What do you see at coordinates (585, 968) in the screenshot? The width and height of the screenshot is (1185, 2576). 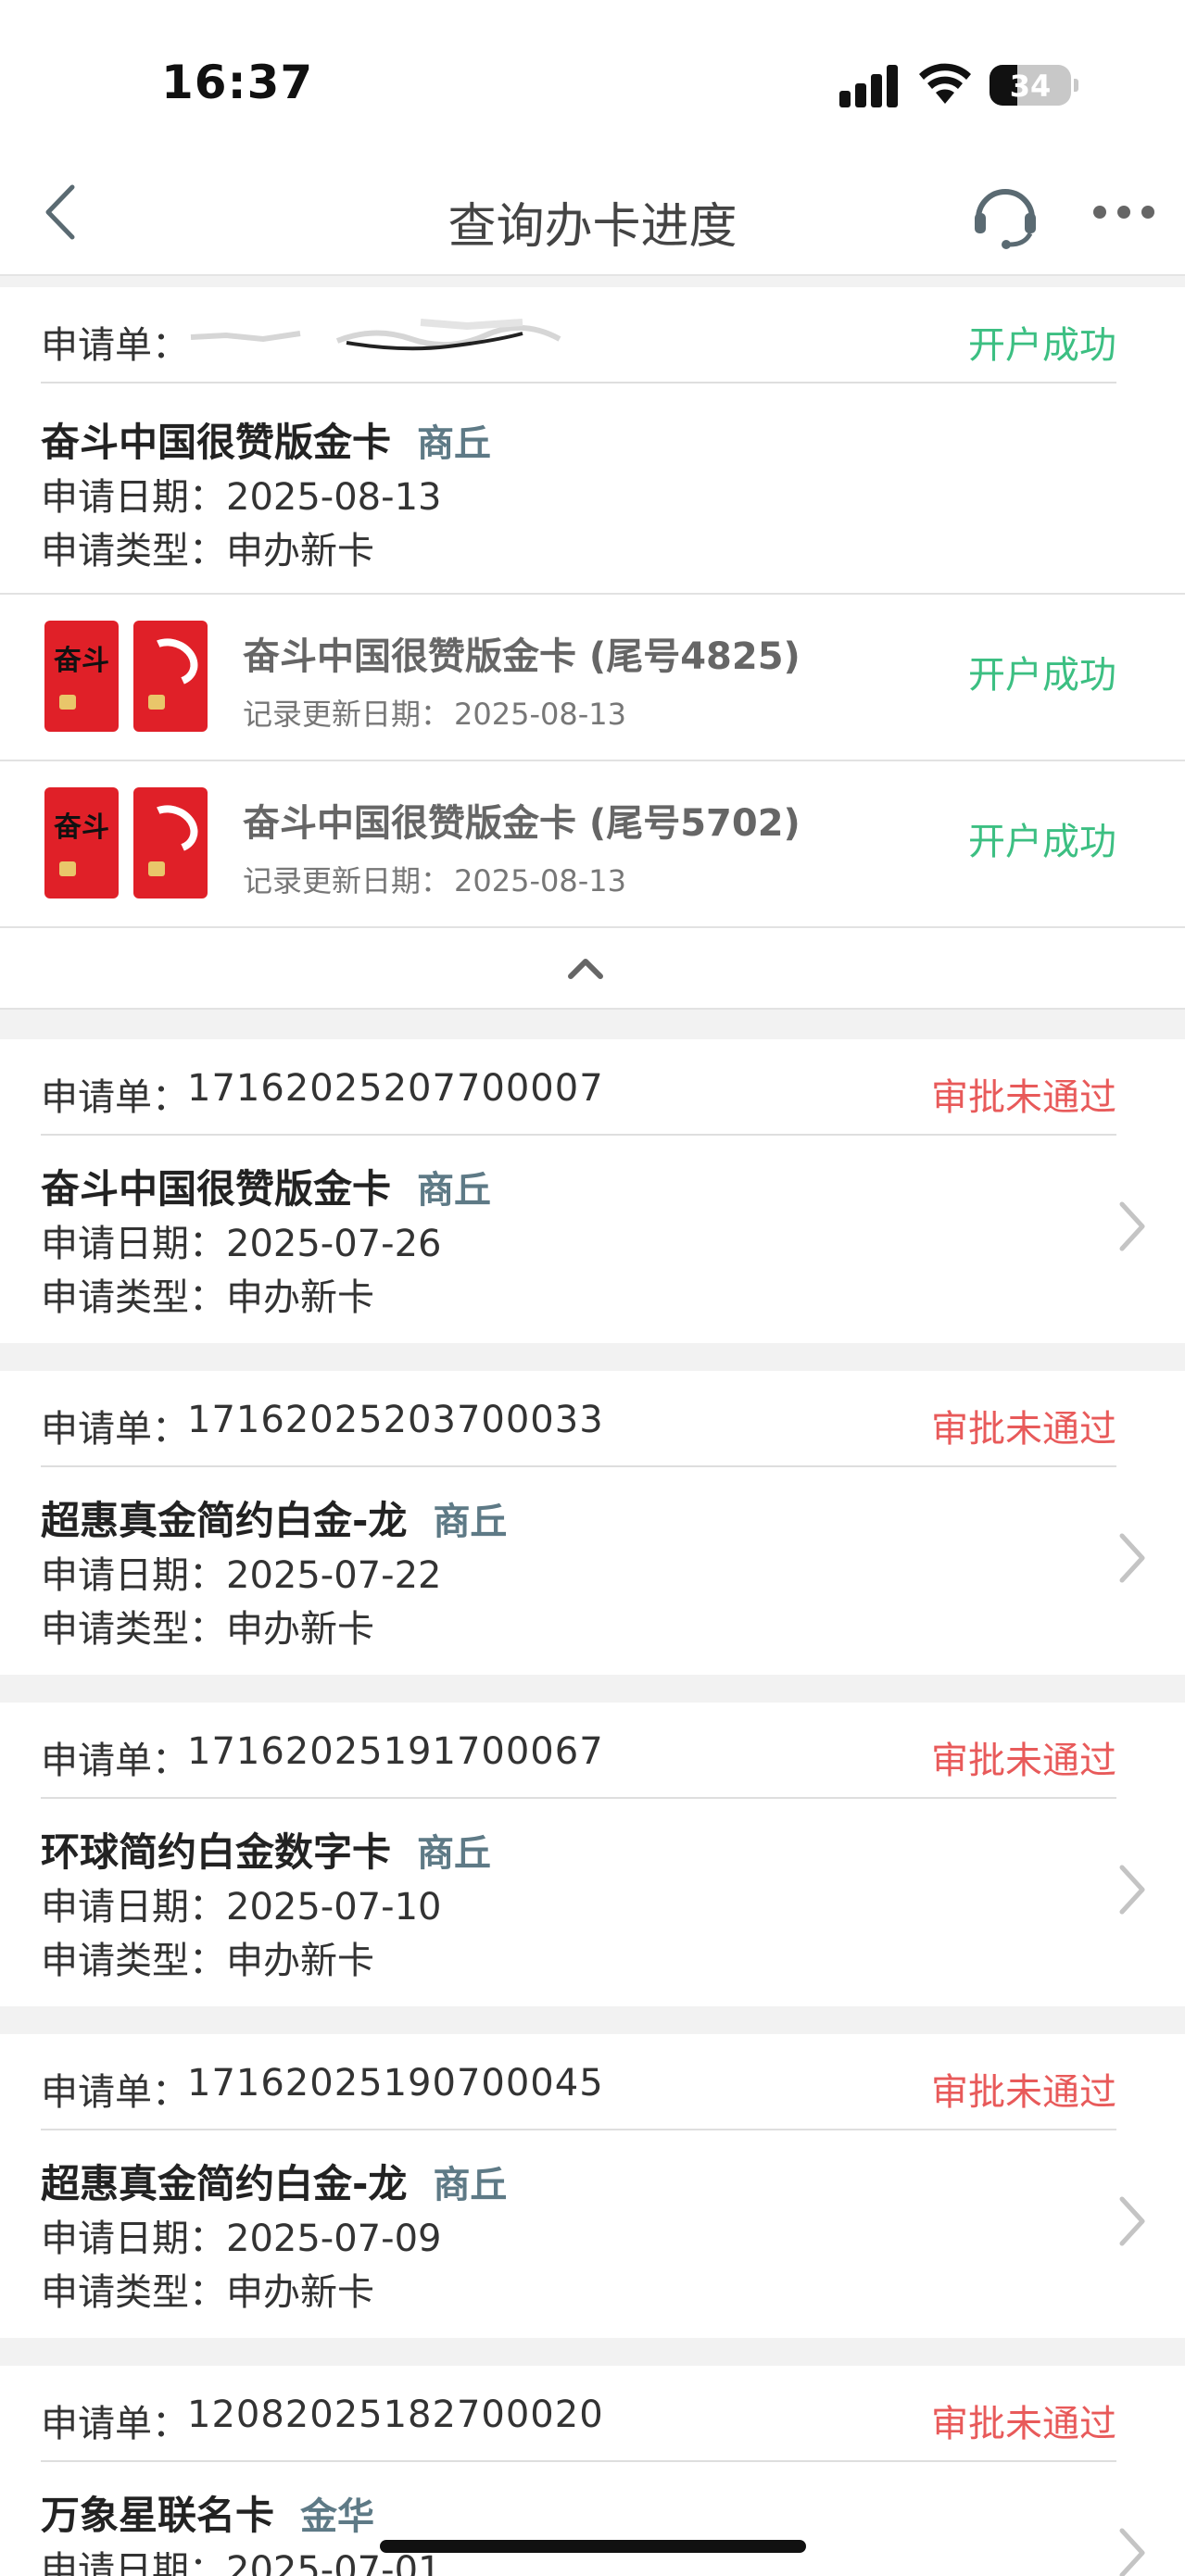 I see `chevron-up-icon` at bounding box center [585, 968].